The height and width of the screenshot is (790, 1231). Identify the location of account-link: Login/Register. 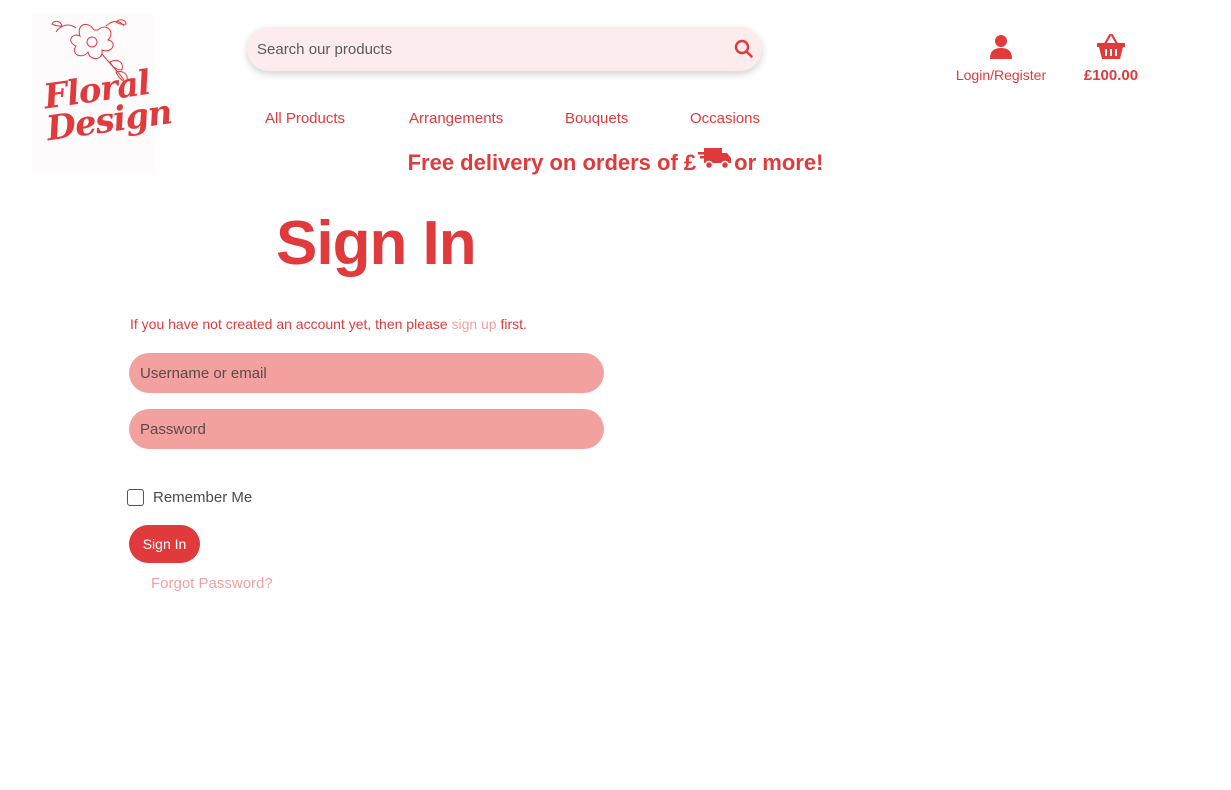
(1001, 58).